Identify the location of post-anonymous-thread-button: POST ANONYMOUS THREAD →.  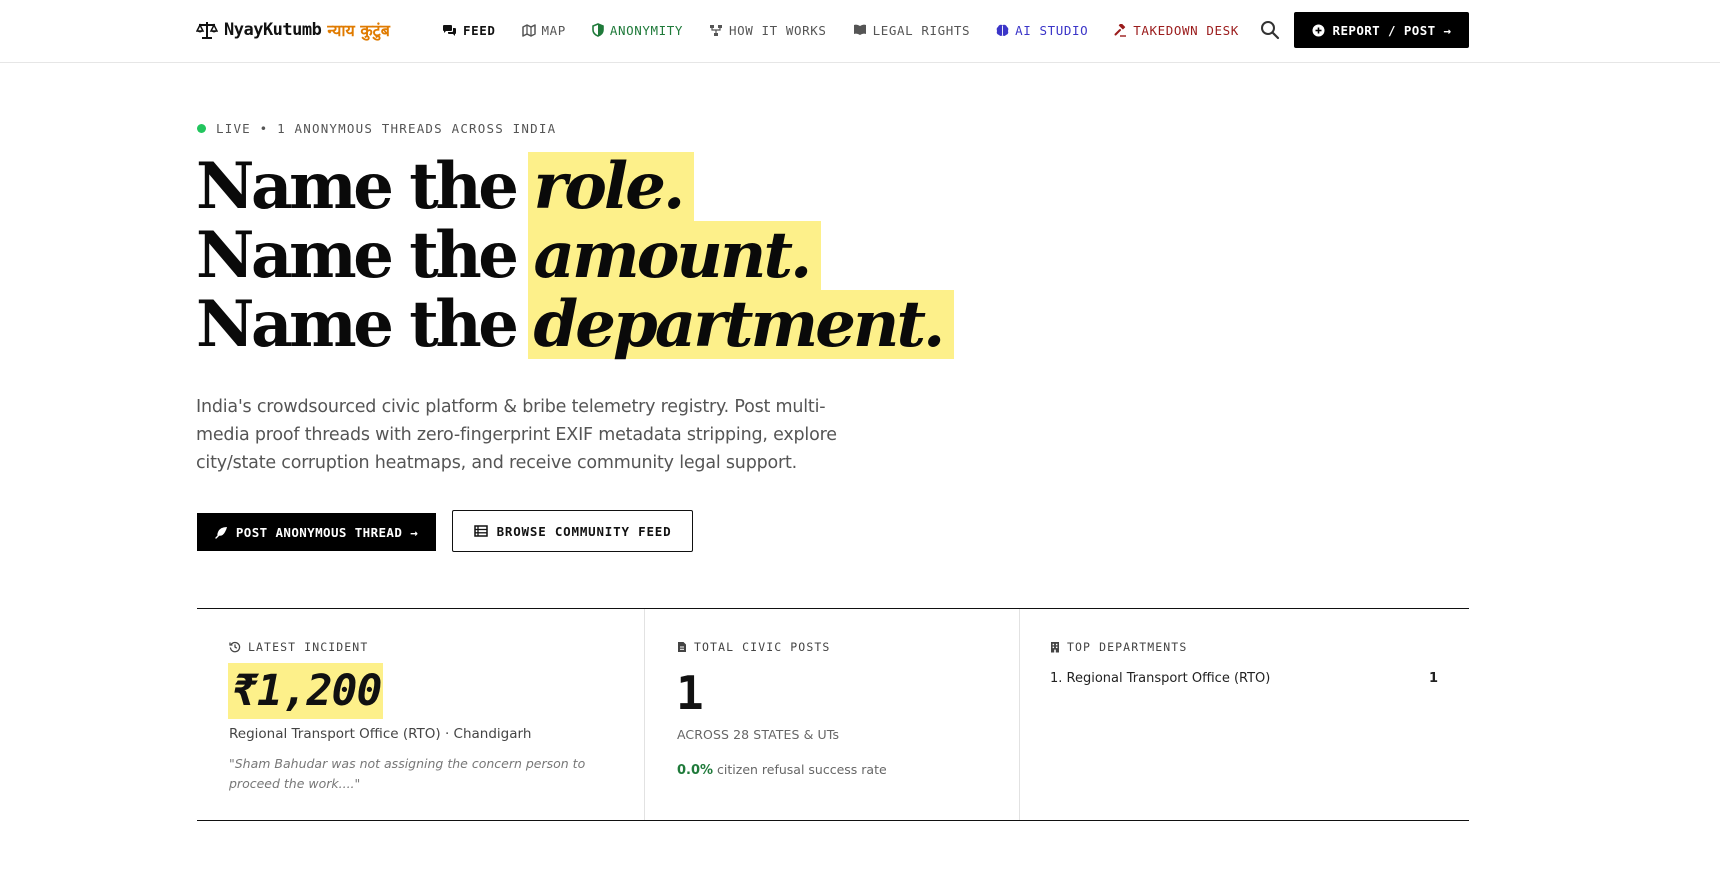
(316, 532).